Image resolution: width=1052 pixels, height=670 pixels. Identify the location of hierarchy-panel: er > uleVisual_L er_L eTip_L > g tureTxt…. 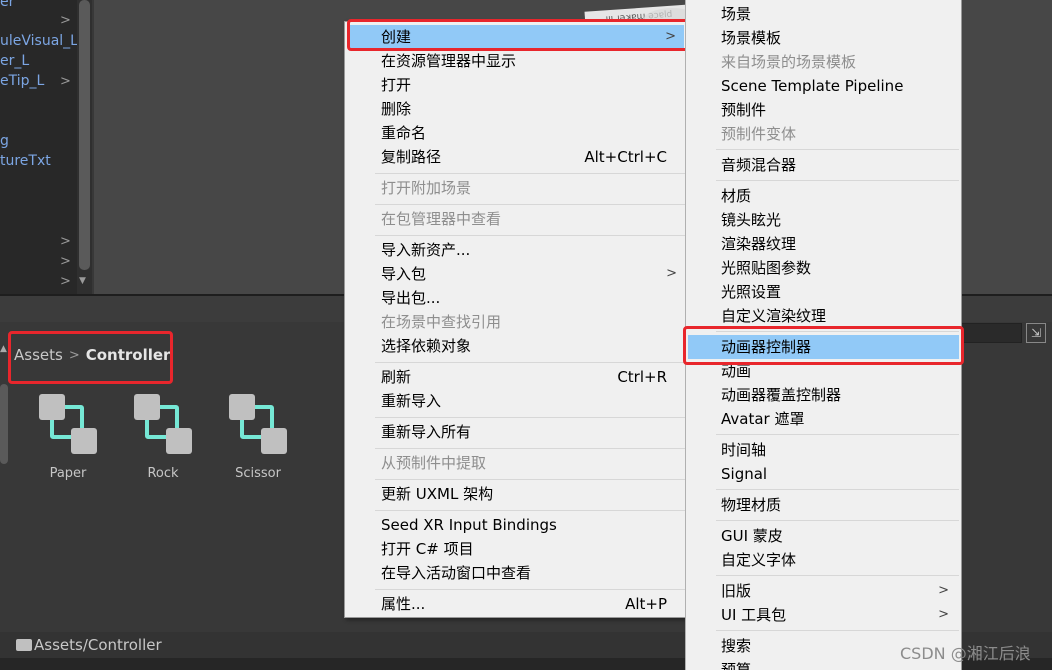
(46, 147).